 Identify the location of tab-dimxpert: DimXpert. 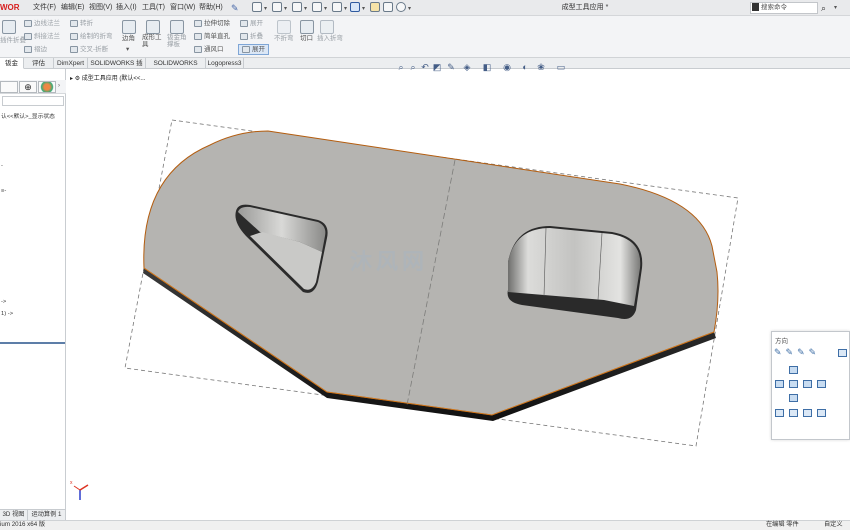
(71, 63).